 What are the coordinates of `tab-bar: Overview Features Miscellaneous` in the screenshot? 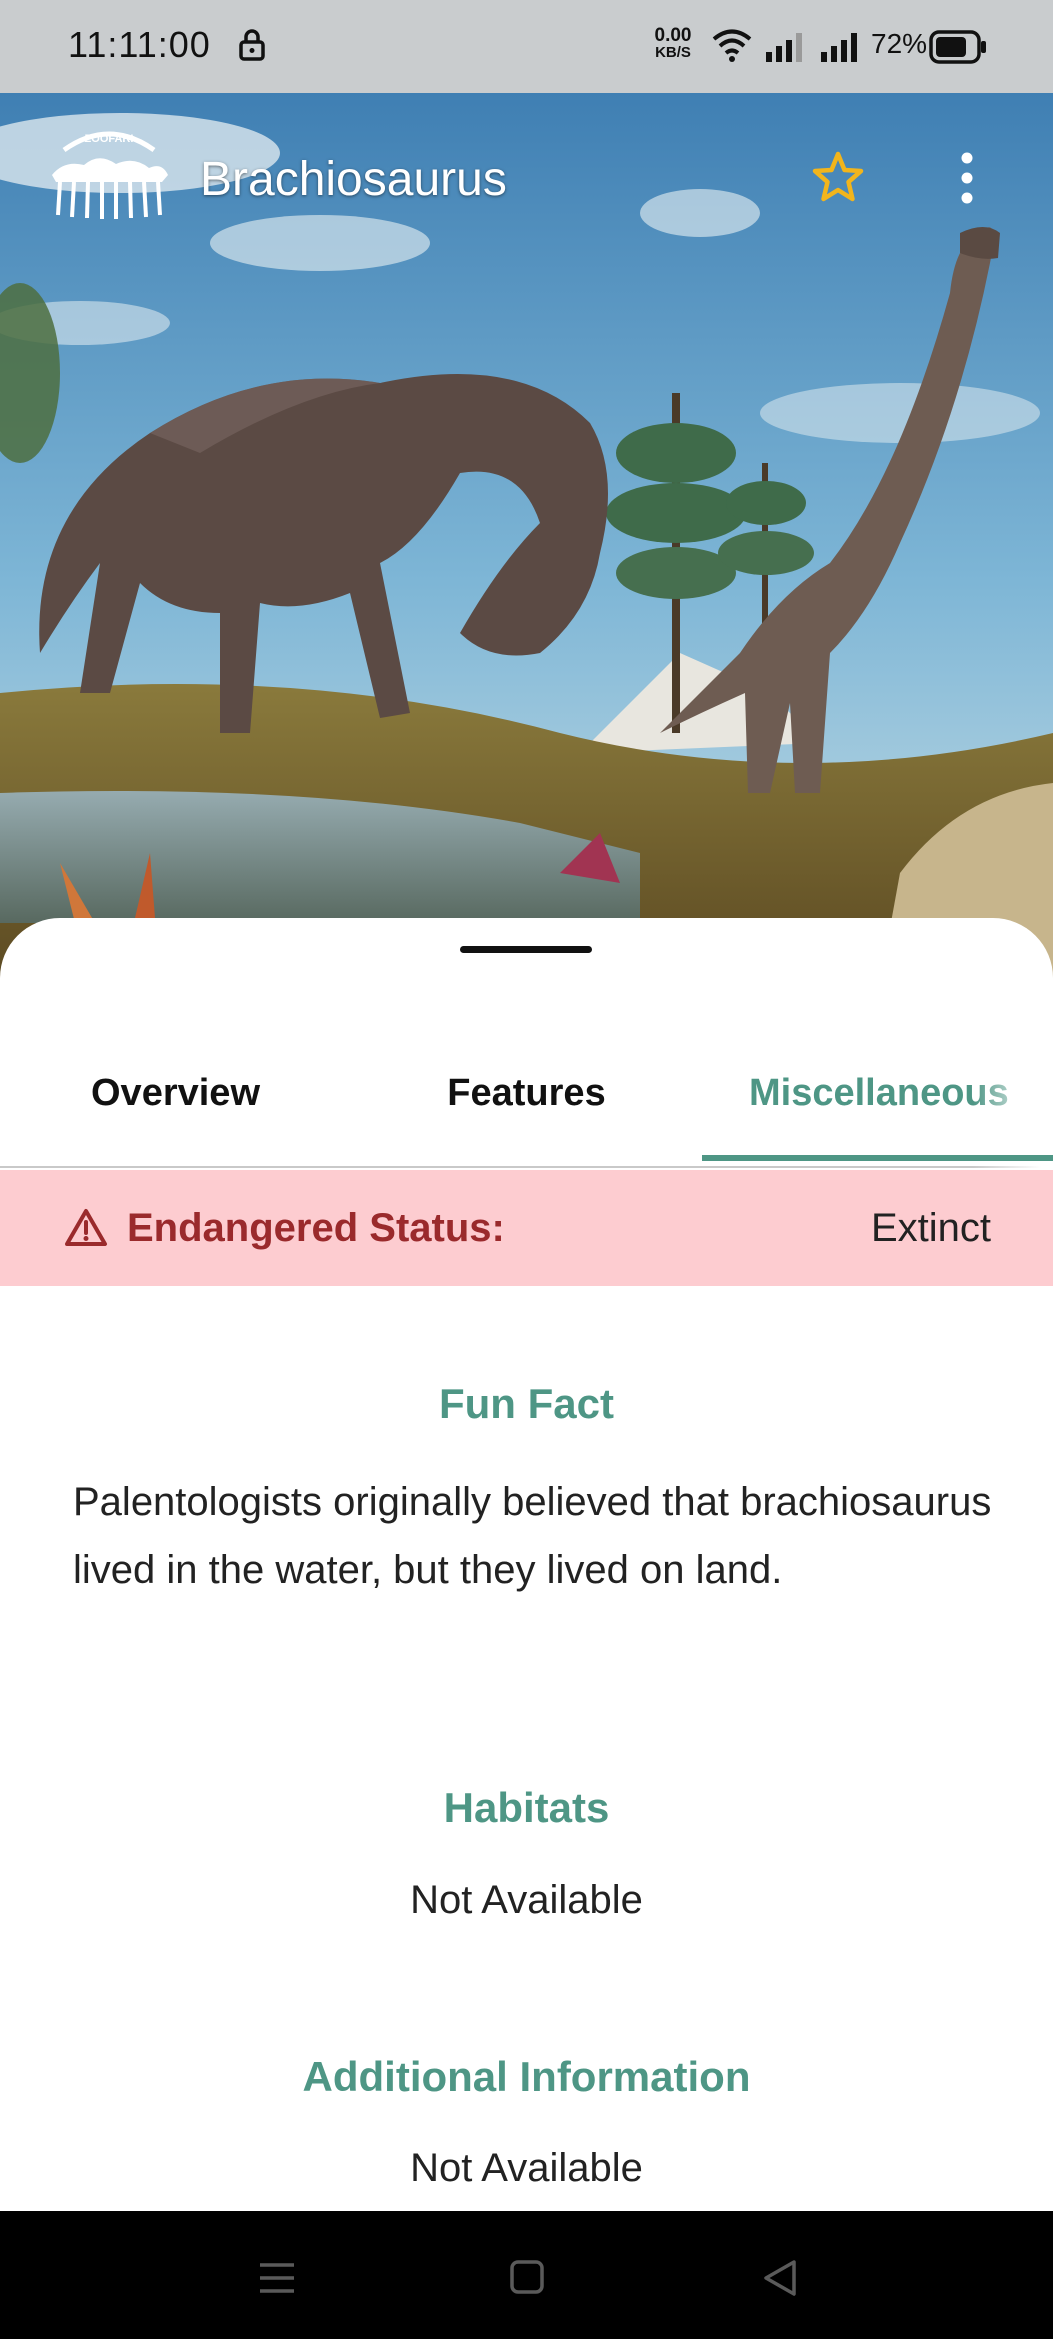 It's located at (526, 1093).